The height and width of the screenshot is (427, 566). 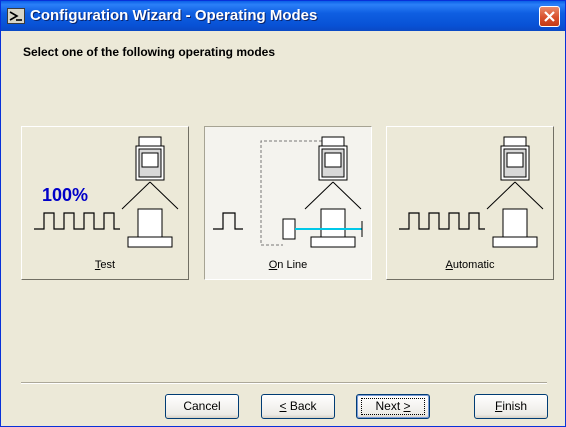 I want to click on close-icon, so click(x=549, y=16).